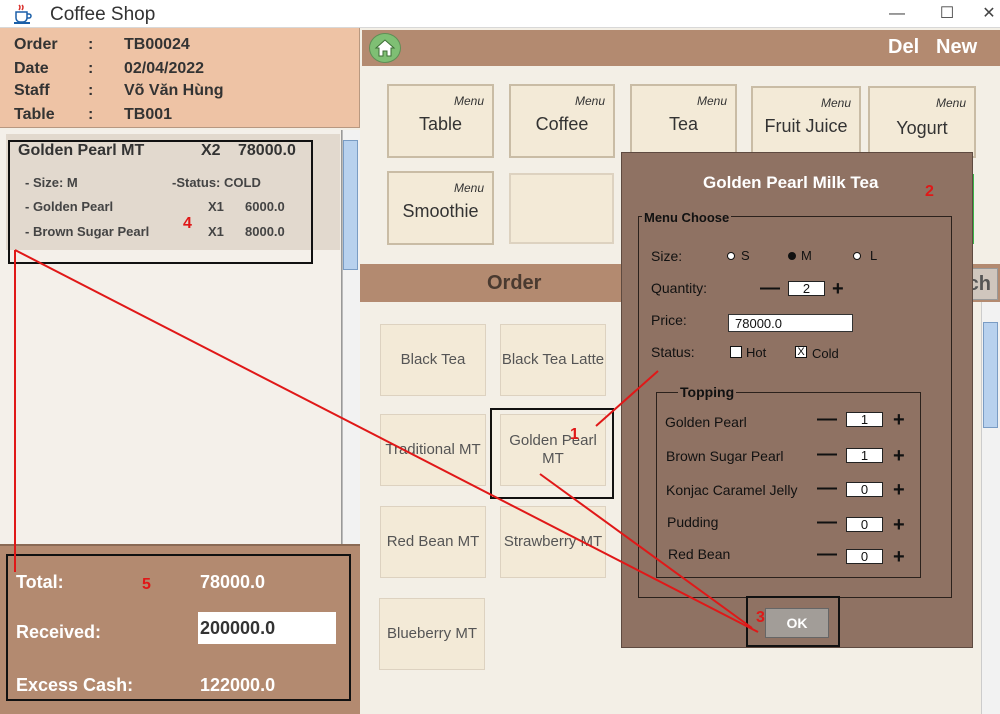 The height and width of the screenshot is (714, 1000). Describe the element at coordinates (903, 47) in the screenshot. I see `delete-button: Del` at that location.